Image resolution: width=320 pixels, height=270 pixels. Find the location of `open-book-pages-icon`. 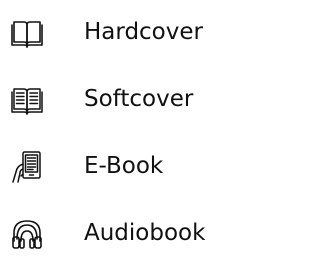

open-book-pages-icon is located at coordinates (27, 100).